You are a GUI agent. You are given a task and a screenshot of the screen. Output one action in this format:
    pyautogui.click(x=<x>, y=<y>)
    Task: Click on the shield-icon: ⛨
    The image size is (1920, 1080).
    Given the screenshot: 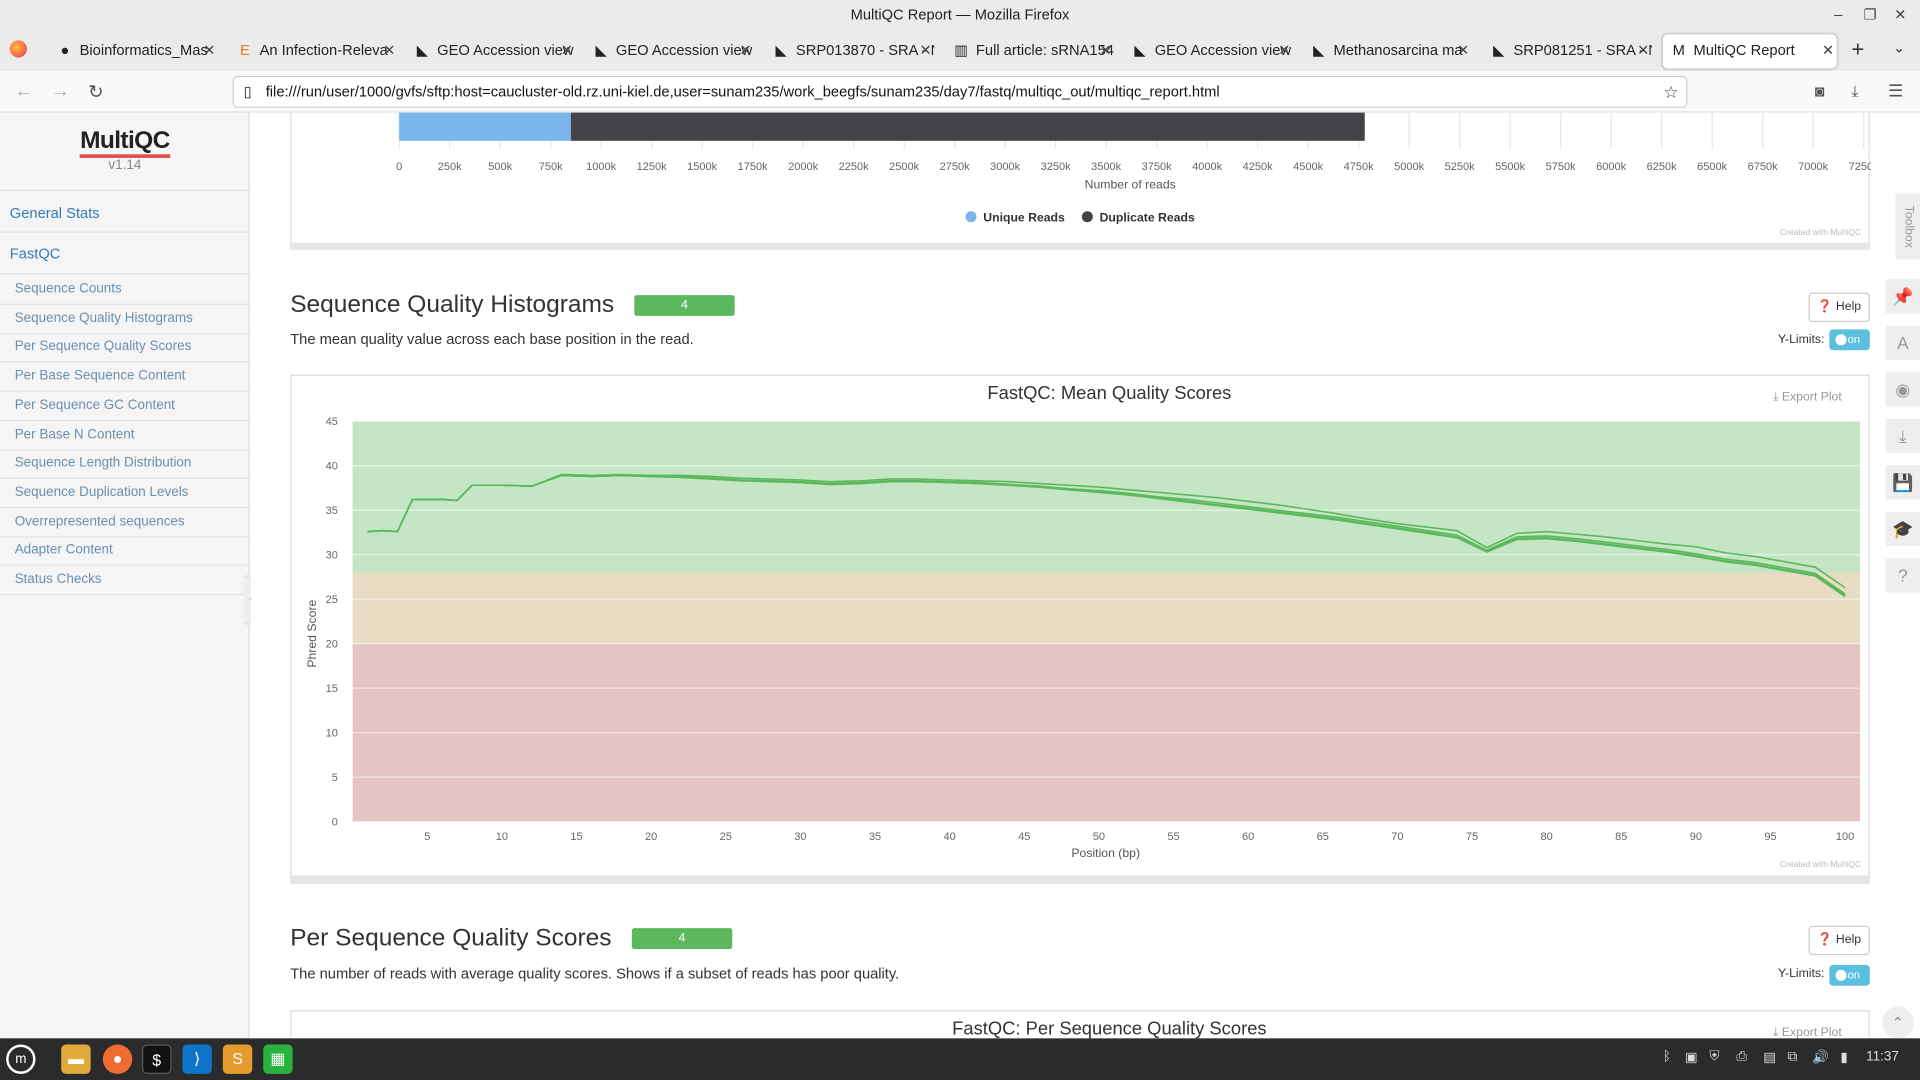 What is the action you would take?
    pyautogui.click(x=1714, y=1057)
    